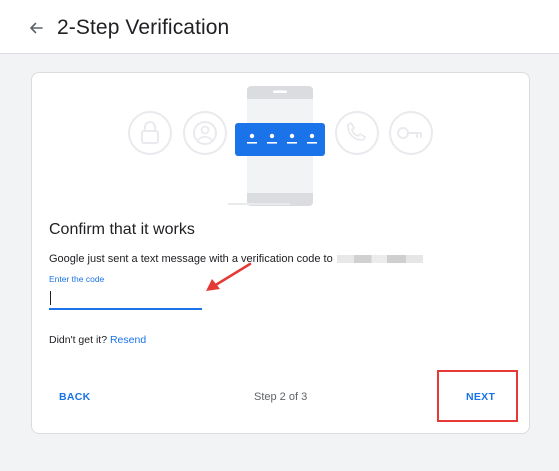  I want to click on verification-code-input, so click(125, 298).